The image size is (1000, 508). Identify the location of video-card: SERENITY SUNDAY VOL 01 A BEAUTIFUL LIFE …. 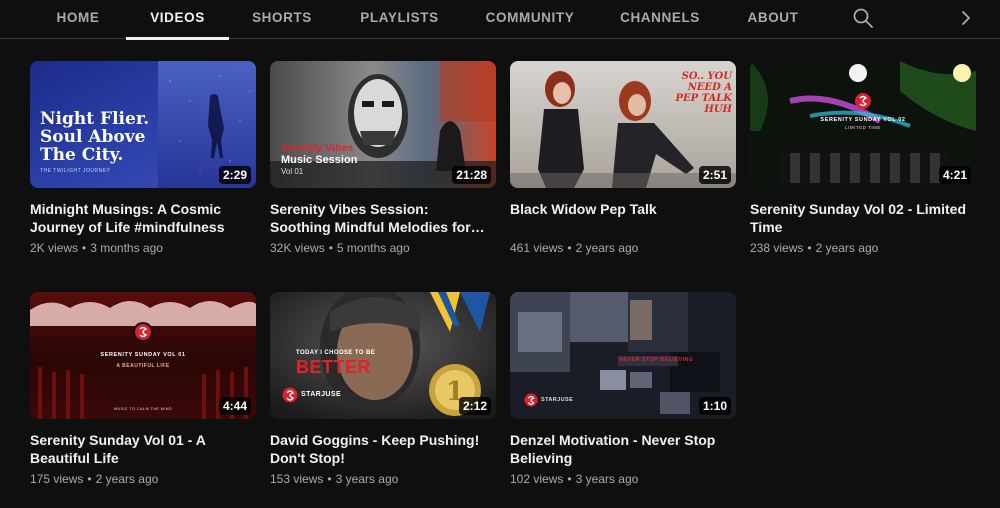
(143, 389).